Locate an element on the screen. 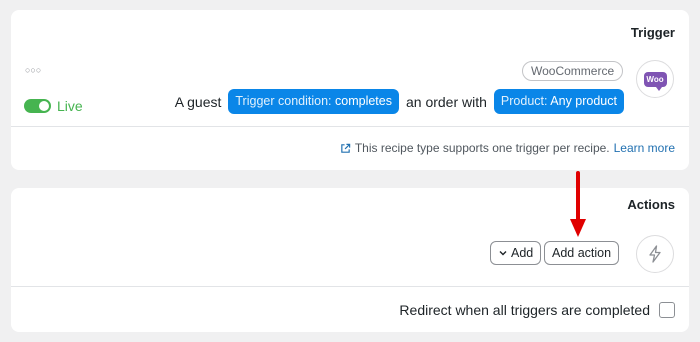  token-label: Product: is located at coordinates (524, 101).